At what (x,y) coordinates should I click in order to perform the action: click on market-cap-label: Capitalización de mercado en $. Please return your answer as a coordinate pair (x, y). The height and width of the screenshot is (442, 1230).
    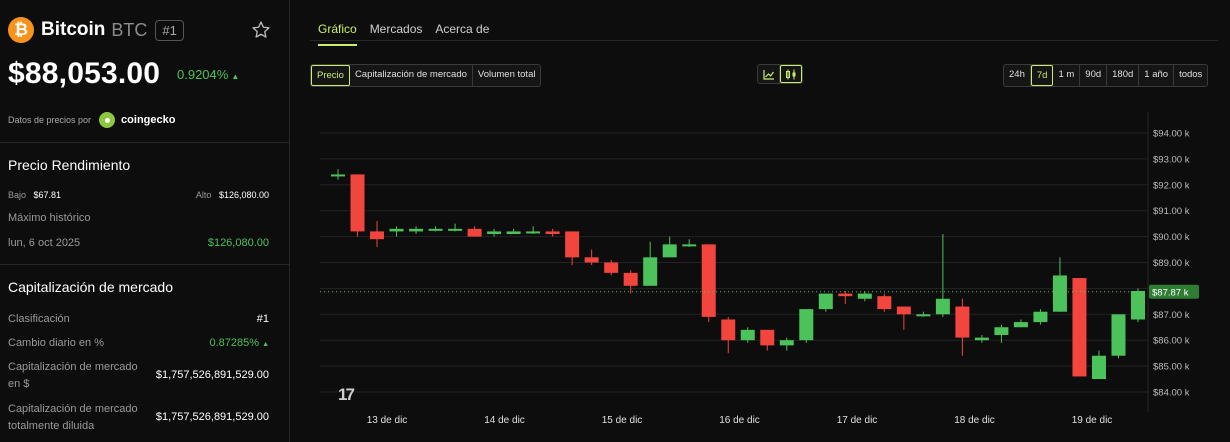
    Looking at the image, I should click on (73, 375).